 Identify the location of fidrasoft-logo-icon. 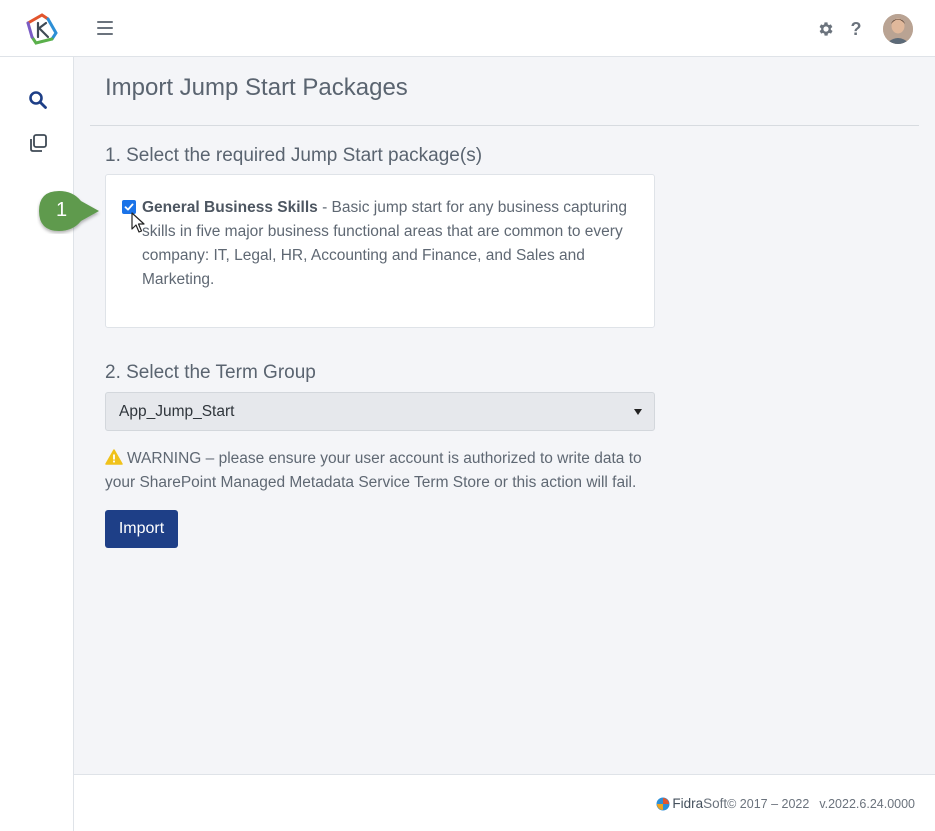
(663, 803).